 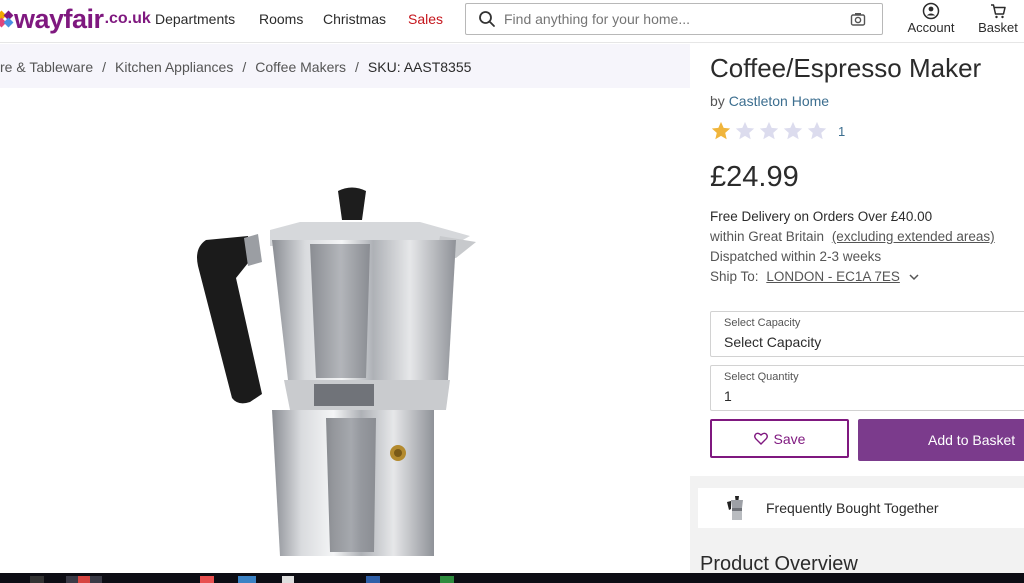 I want to click on quantity-select: Select Quantity 1, so click(x=867, y=388).